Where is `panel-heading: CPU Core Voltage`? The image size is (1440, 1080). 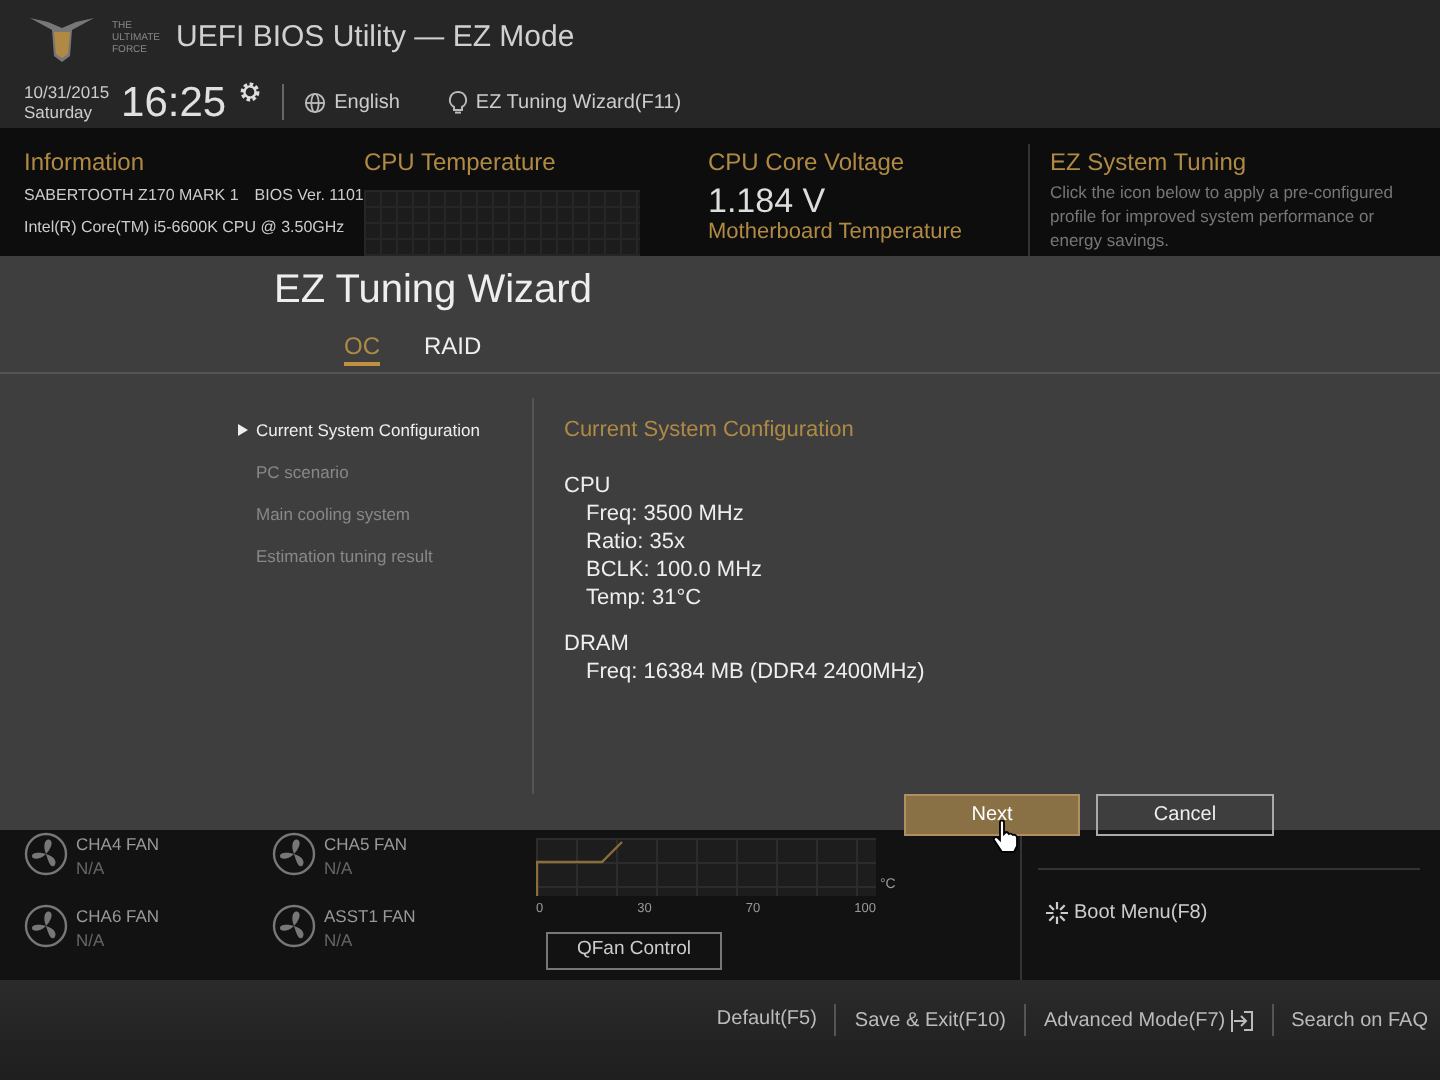 panel-heading: CPU Core Voltage is located at coordinates (807, 163).